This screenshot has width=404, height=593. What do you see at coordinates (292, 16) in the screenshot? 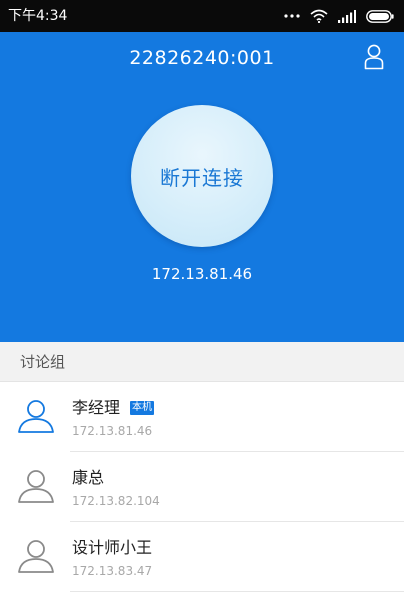
I see `more-dots-icon` at bounding box center [292, 16].